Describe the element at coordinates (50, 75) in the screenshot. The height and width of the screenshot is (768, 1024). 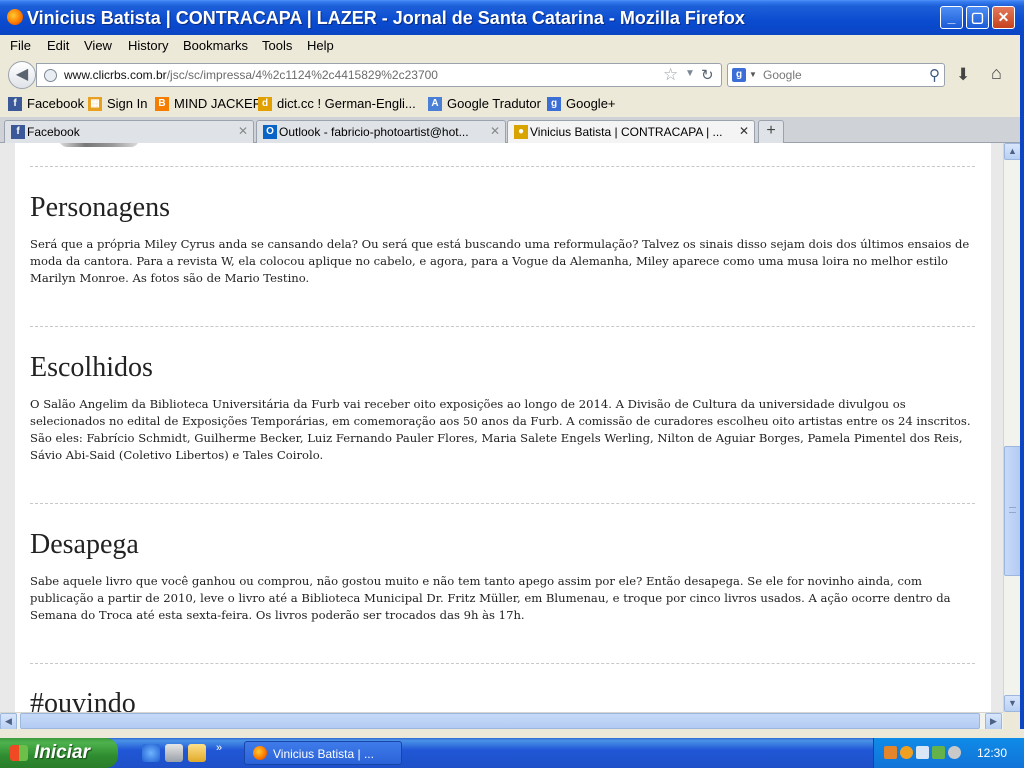
I see `globe-icon` at that location.